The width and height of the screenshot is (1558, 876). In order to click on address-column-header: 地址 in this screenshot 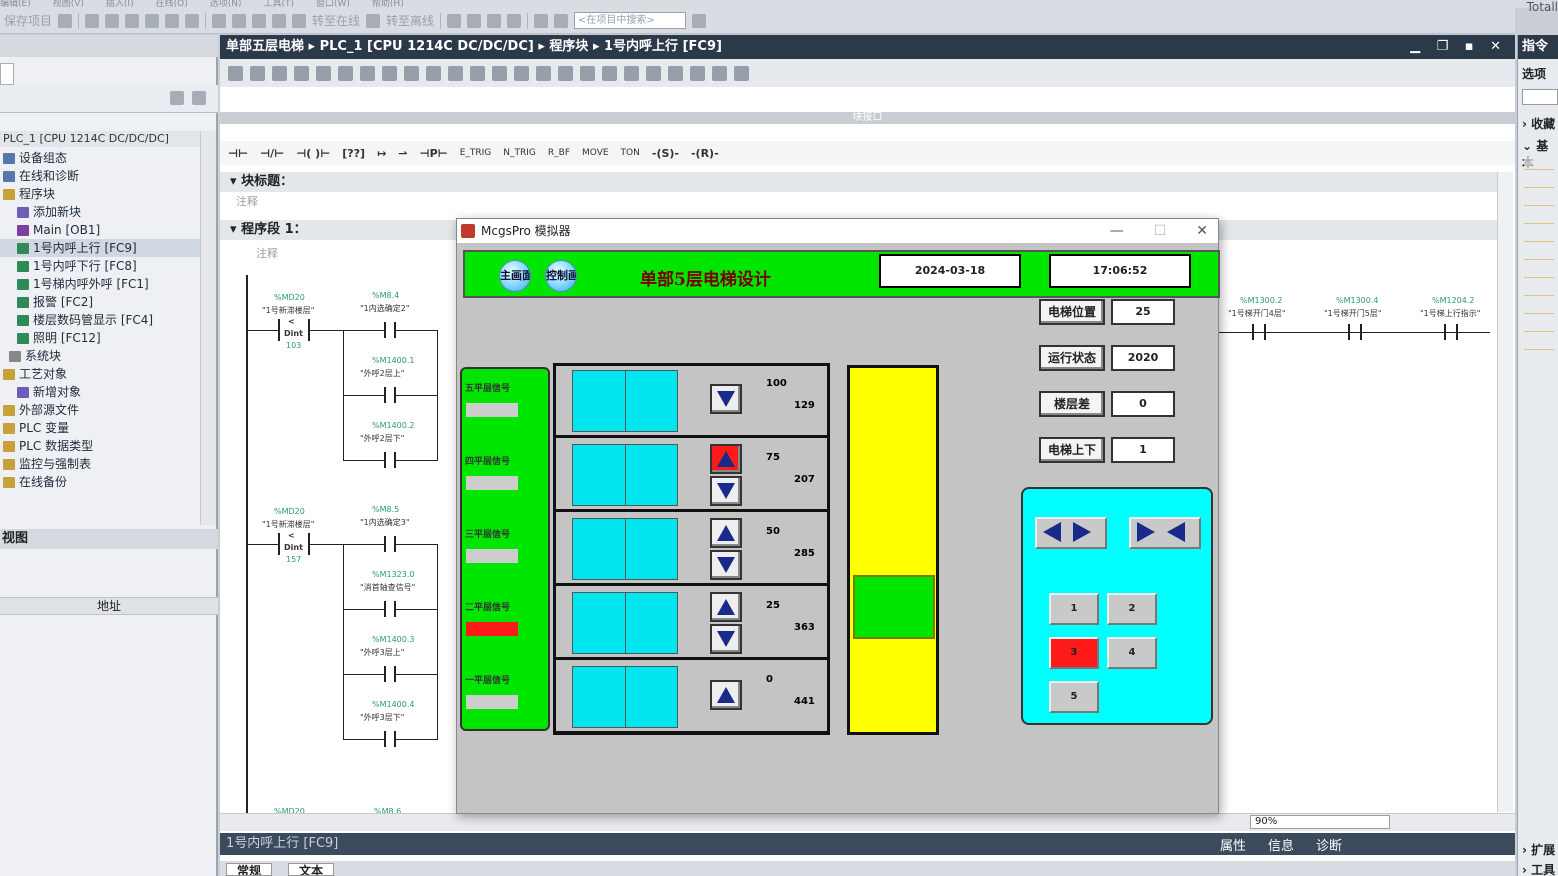, I will do `click(109, 606)`.